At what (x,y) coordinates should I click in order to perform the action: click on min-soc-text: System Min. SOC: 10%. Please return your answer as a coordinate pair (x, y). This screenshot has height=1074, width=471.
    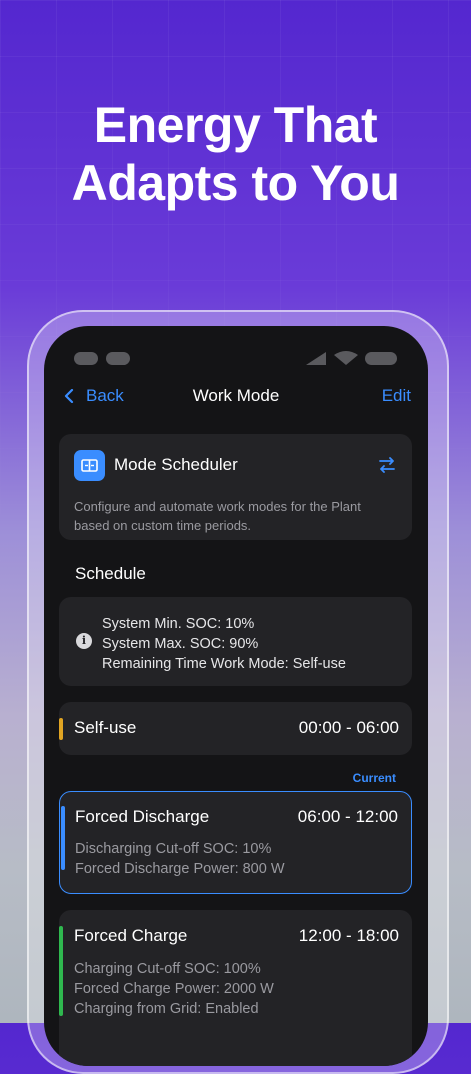
    Looking at the image, I should click on (178, 624).